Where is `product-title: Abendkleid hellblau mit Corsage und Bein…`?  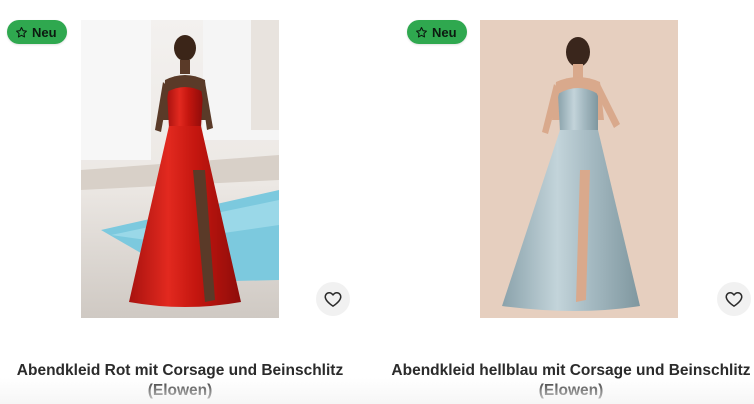
product-title: Abendkleid hellblau mit Corsage und Bein… is located at coordinates (570, 381).